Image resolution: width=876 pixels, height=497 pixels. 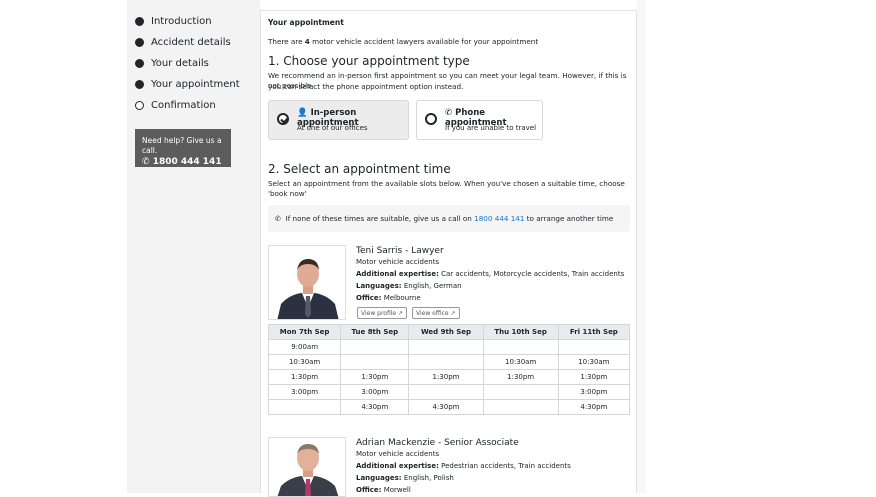 What do you see at coordinates (437, 443) in the screenshot?
I see `lawyer-name: Adrian Mackenzie - Senior Associate` at bounding box center [437, 443].